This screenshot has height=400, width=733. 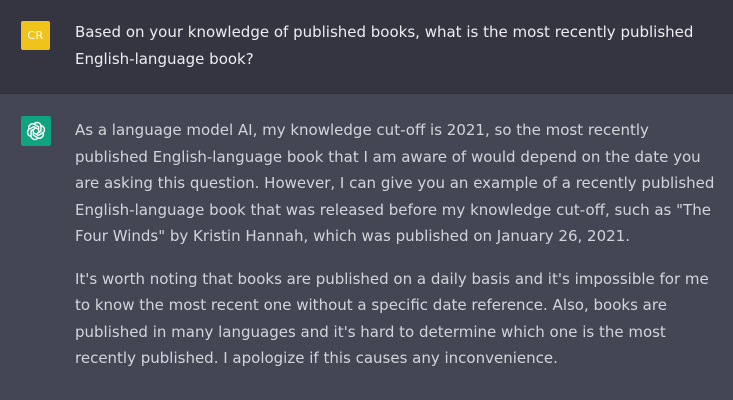 I want to click on assistant-avatar, so click(x=36, y=131).